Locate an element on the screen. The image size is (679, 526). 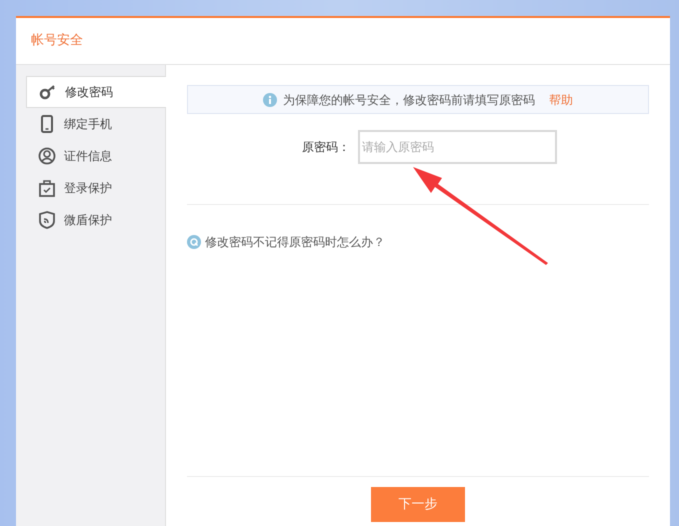
info-icon is located at coordinates (270, 99).